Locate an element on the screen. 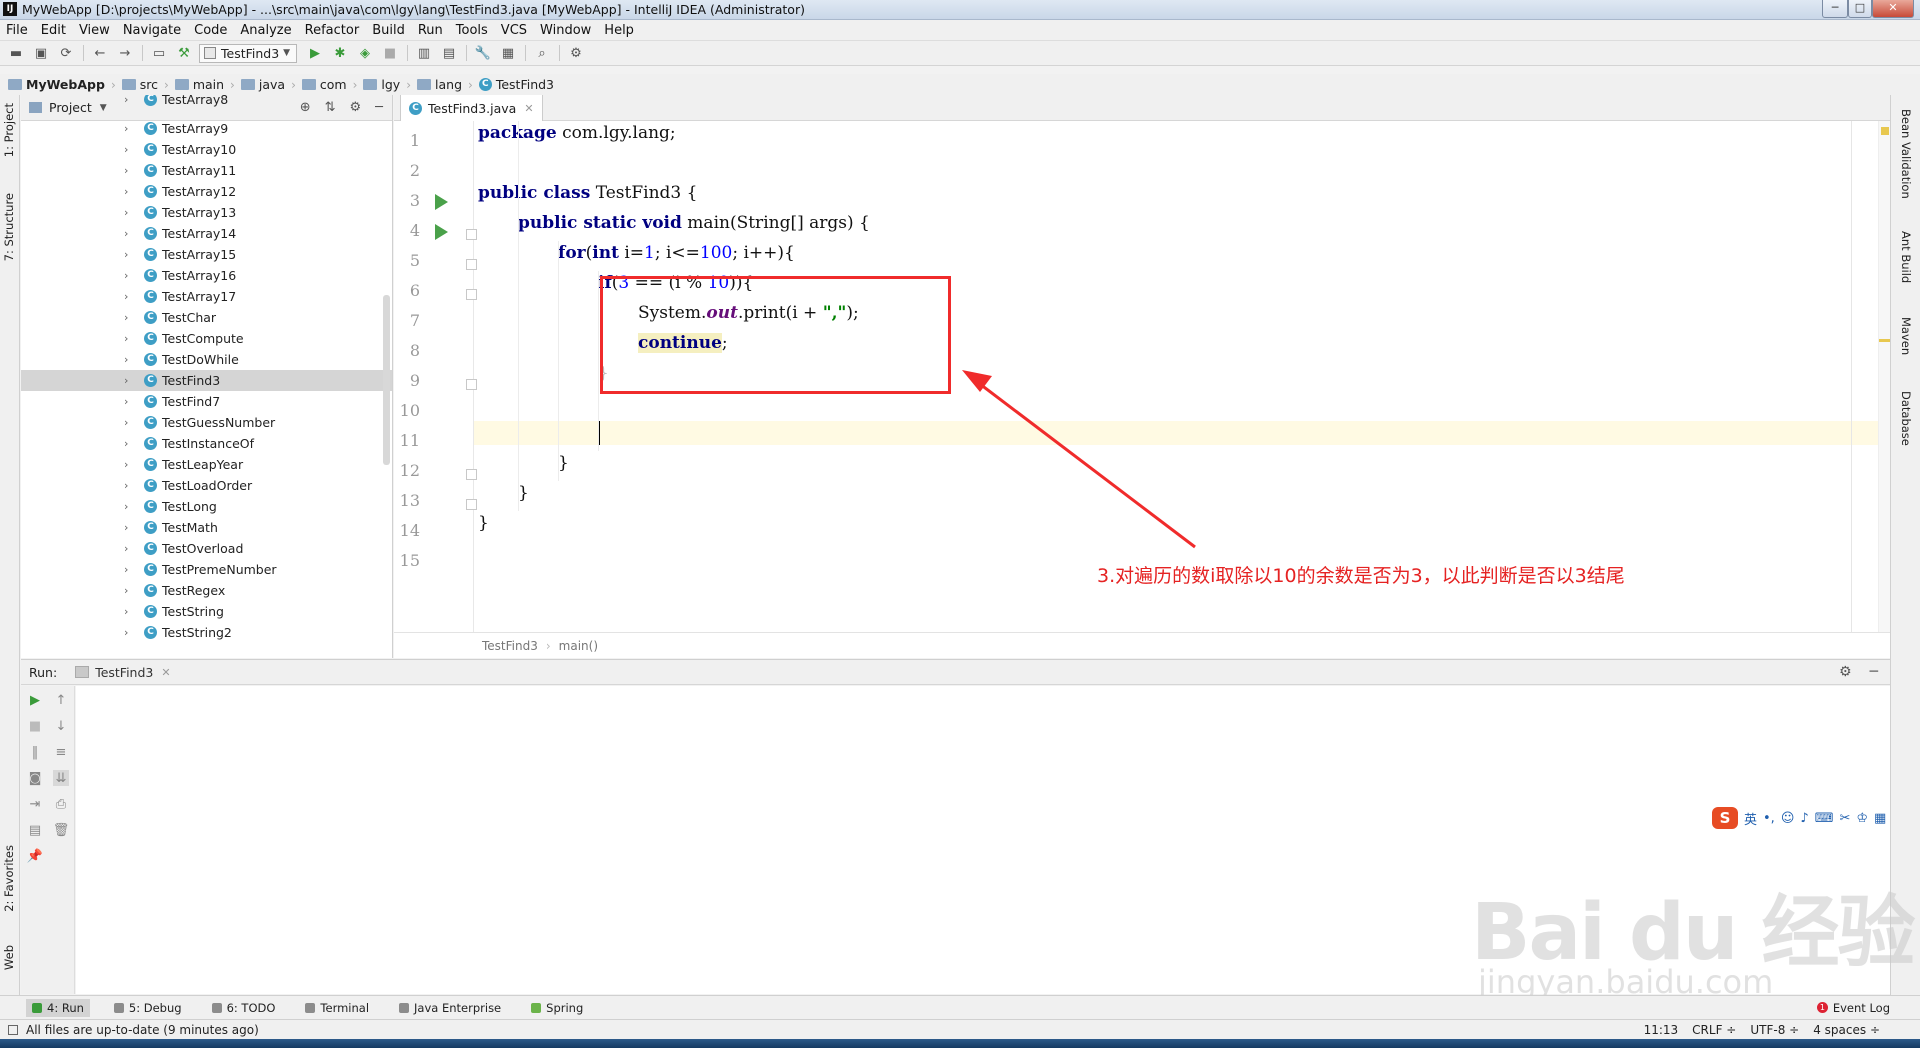  favorites-tool-tab: 2: Favorites is located at coordinates (9, 878).